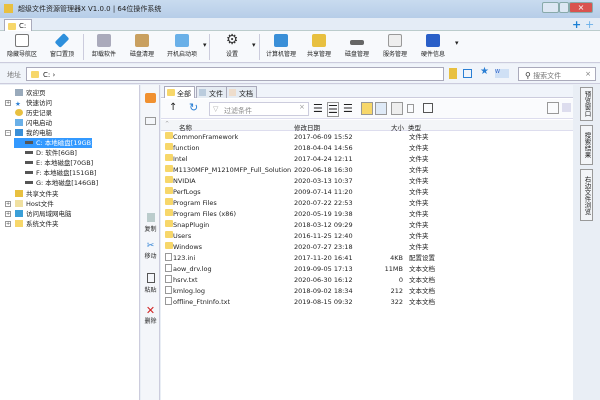  Describe the element at coordinates (235, 74) in the screenshot. I see `address-input: C: ›` at that location.